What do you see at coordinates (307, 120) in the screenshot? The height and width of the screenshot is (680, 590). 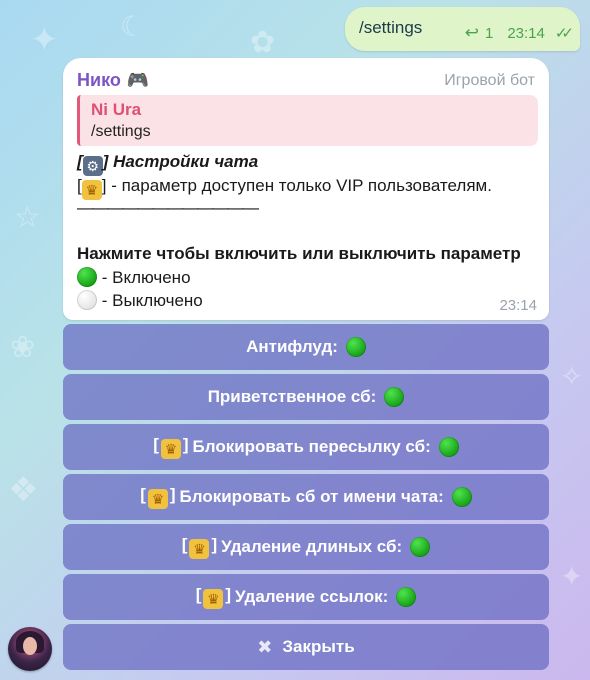 I see `reply-quote: Ni Ura /settings` at bounding box center [307, 120].